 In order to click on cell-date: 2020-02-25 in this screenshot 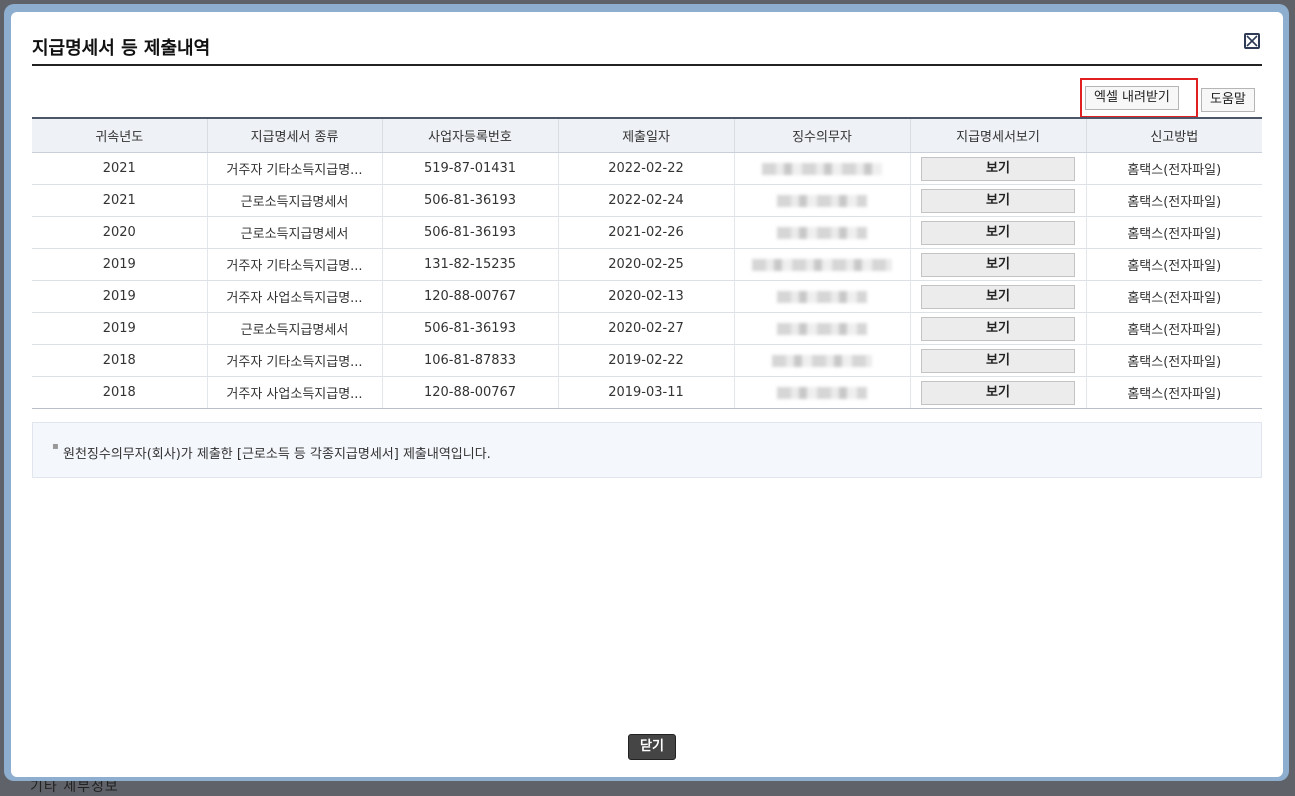, I will do `click(646, 264)`.